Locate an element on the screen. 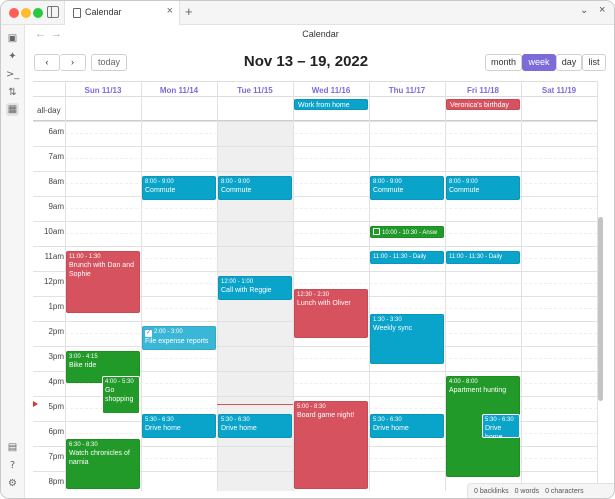  calendar-event: 4:00 - 5:30 Go shopping is located at coordinates (121, 395).